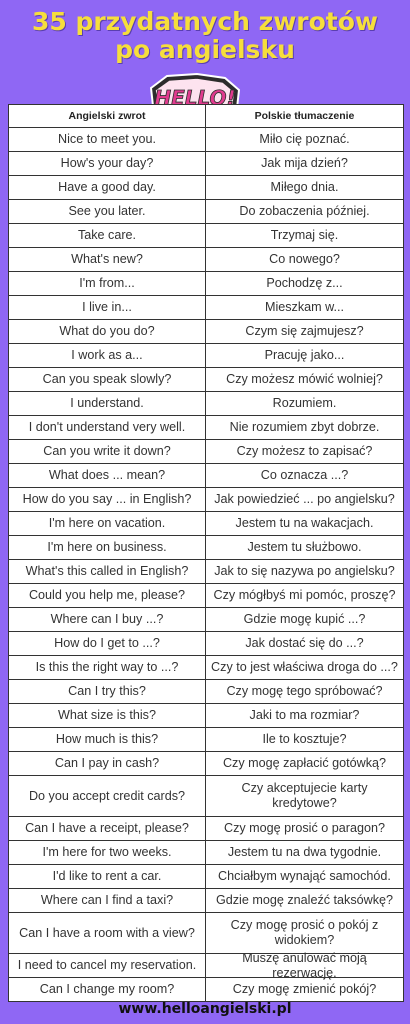 Image resolution: width=410 pixels, height=1024 pixels. Describe the element at coordinates (304, 571) in the screenshot. I see `polish-translation: Jak to się nazywa po angielsku?` at that location.